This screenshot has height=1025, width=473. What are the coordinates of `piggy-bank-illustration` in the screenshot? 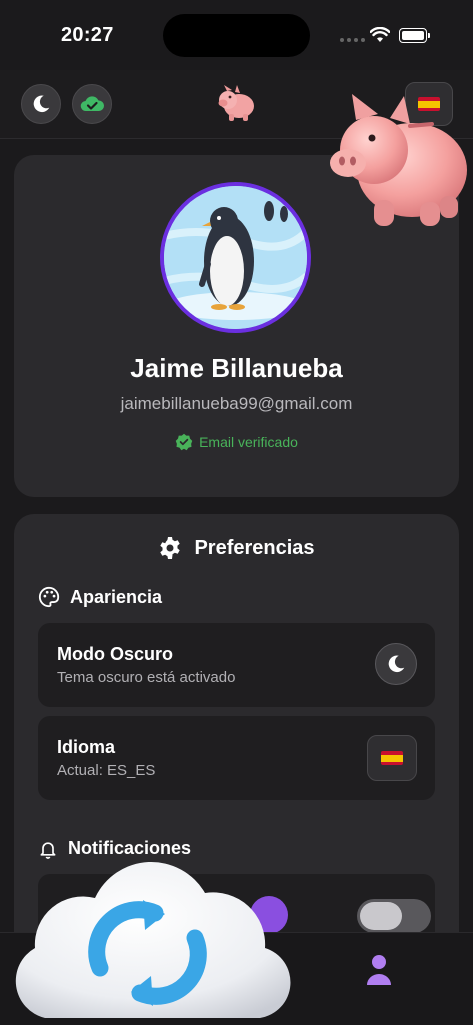 It's located at (398, 160).